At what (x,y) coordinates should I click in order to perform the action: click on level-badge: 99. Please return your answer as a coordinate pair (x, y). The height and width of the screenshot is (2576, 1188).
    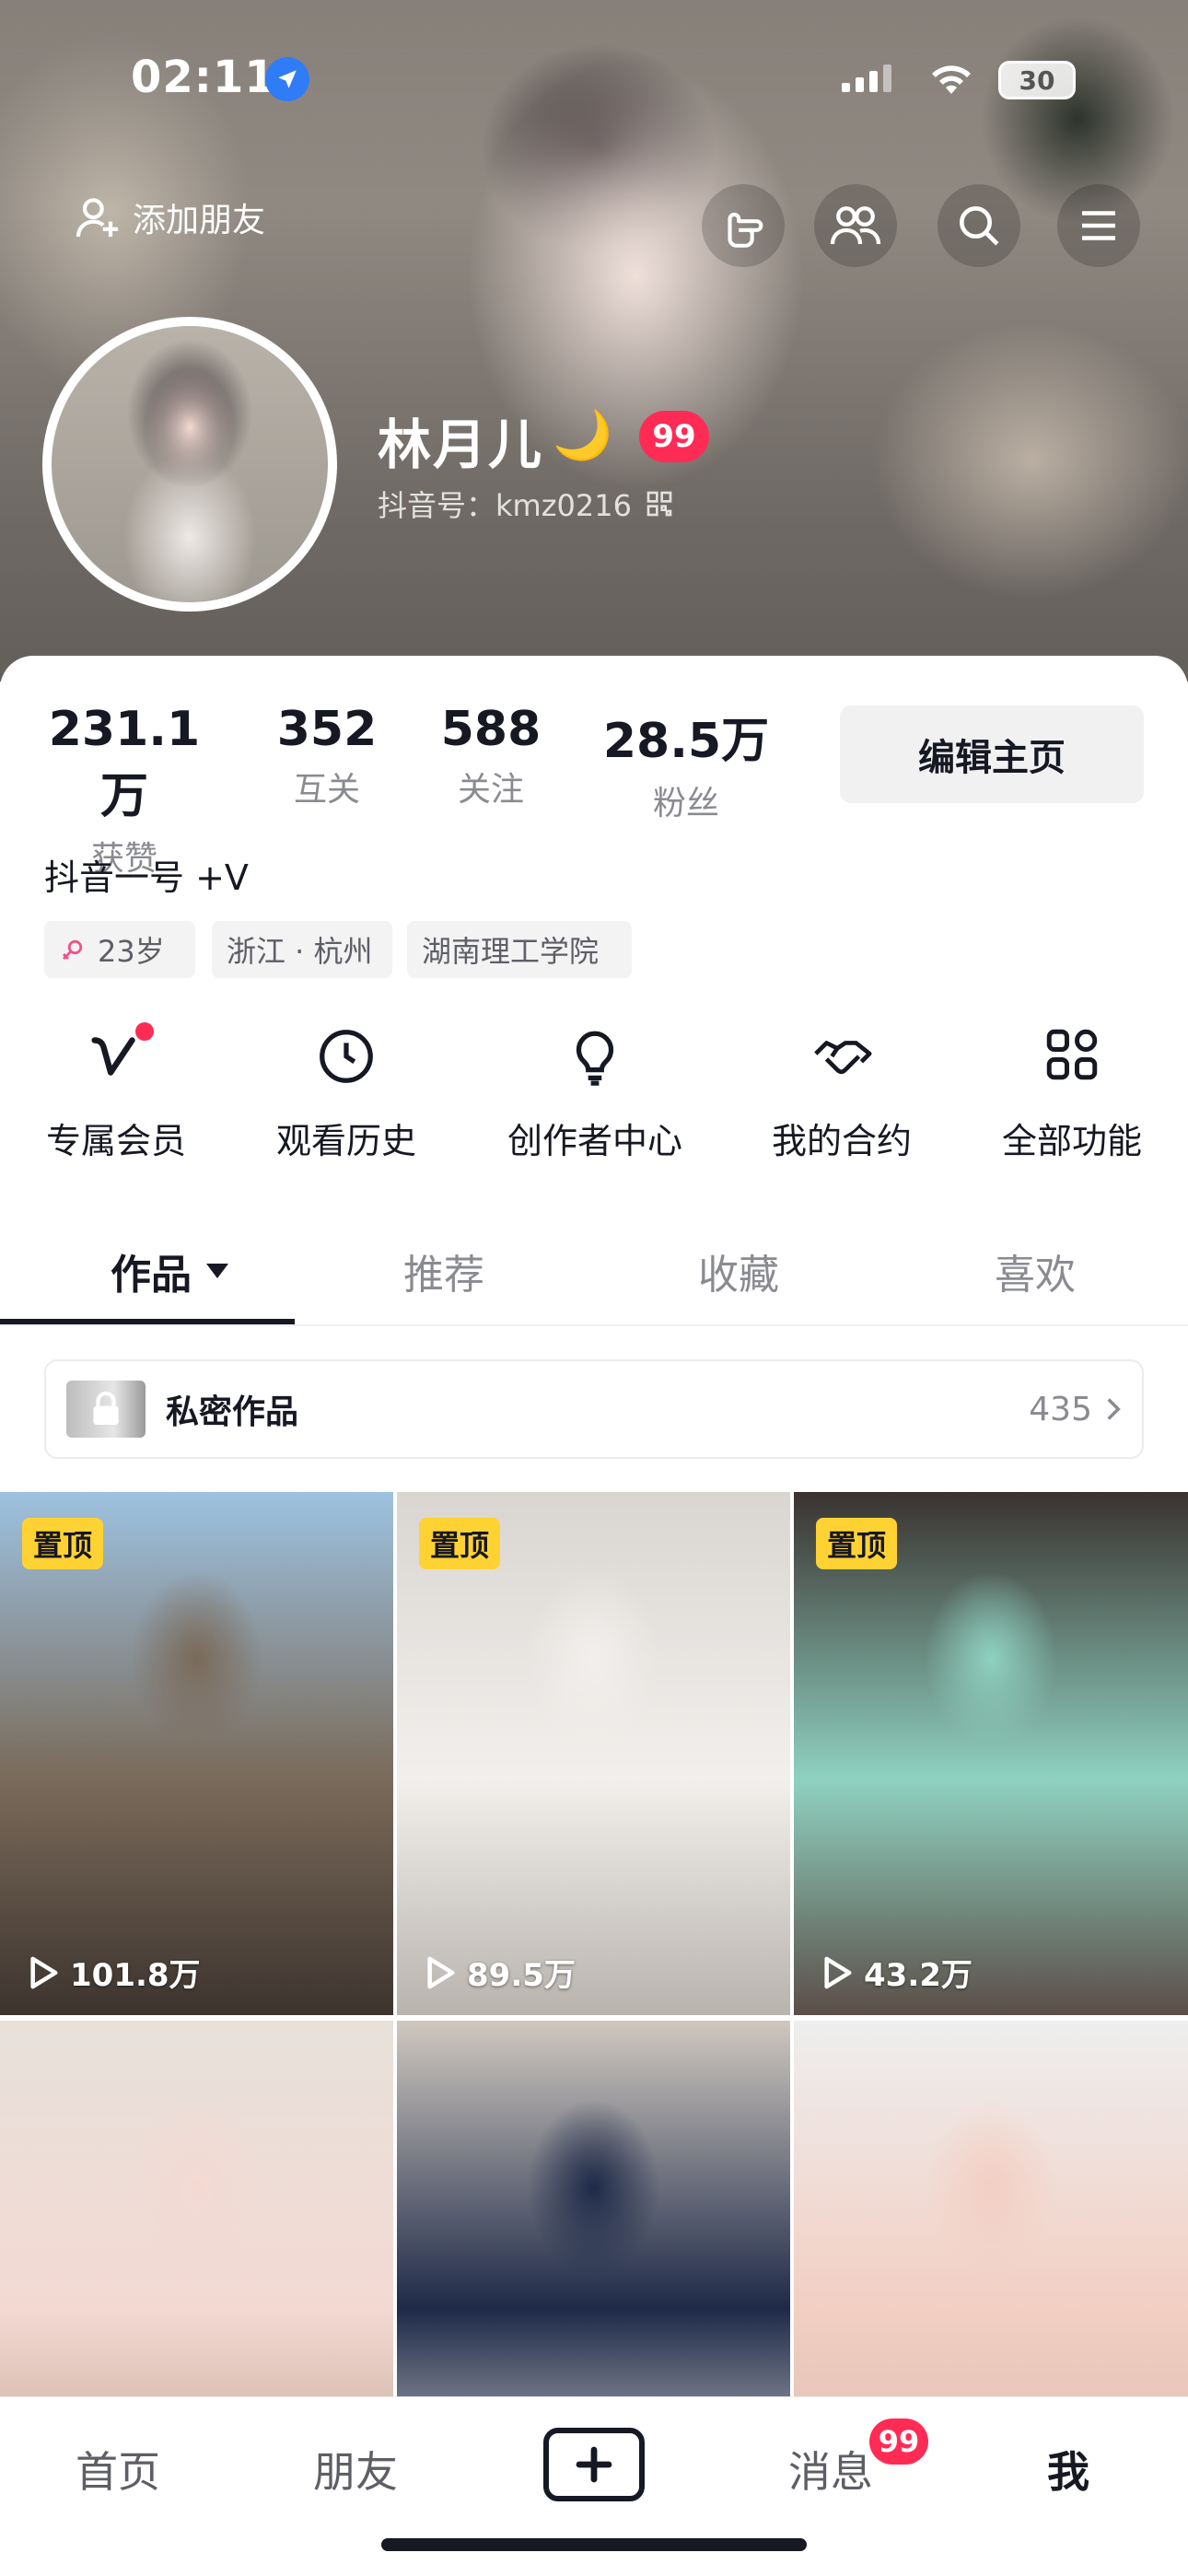
    Looking at the image, I should click on (674, 436).